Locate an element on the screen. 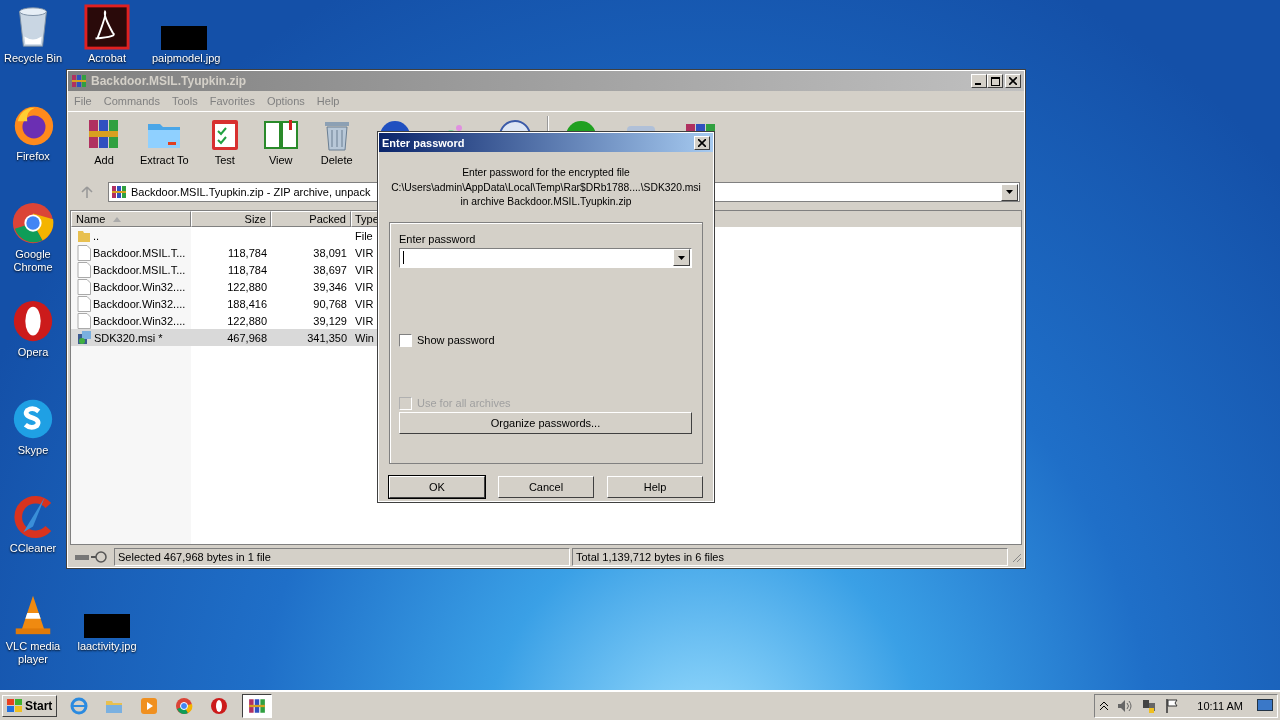 This screenshot has width=1280, height=720. dialog-message-line: Enter password for the encrypted file is located at coordinates (546, 173).